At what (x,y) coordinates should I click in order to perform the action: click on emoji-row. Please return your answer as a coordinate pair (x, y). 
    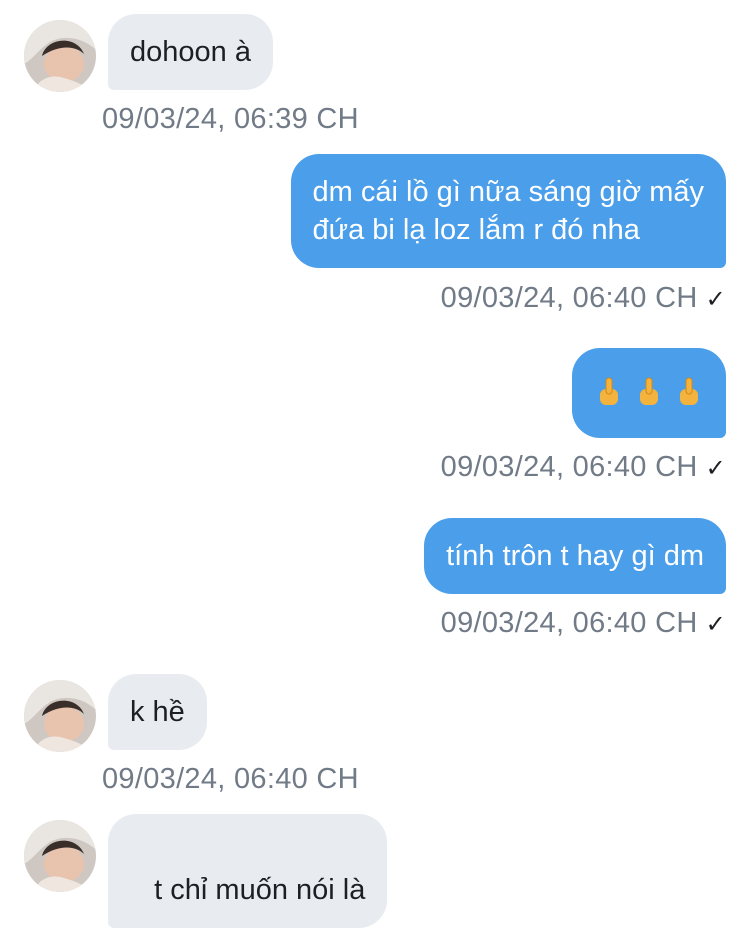
    Looking at the image, I should click on (649, 393).